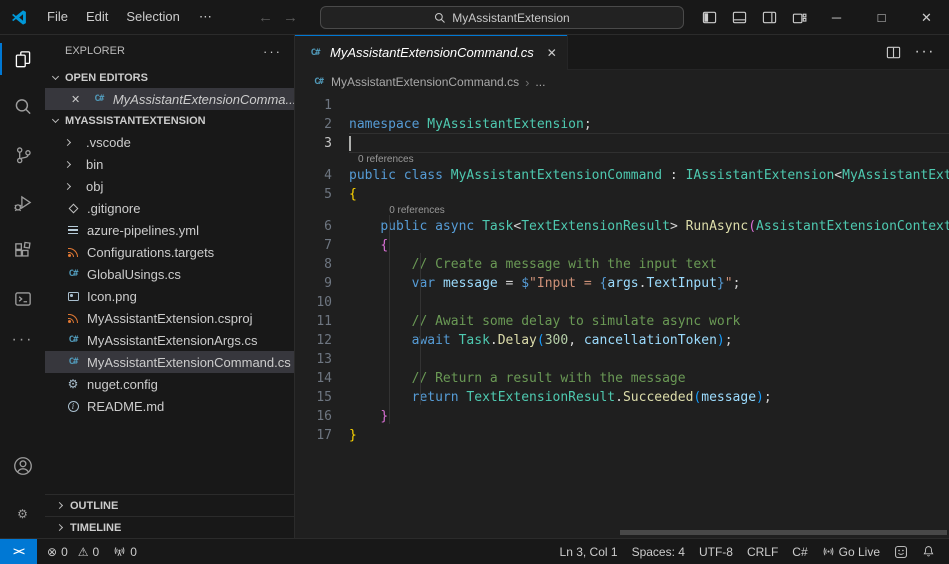  I want to click on token: MyAssistantExtensionCommand, so click(556, 175).